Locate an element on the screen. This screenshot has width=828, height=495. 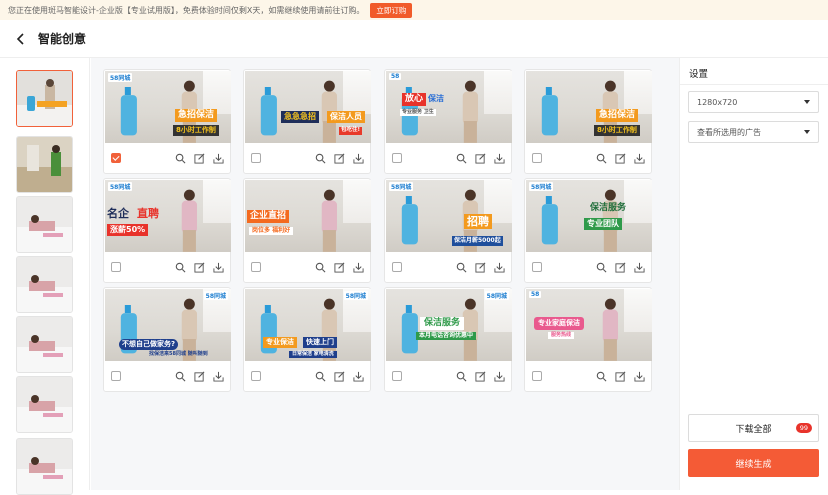
creative-card: 58 专业家庭保洁 服务热线 is located at coordinates (588, 339).